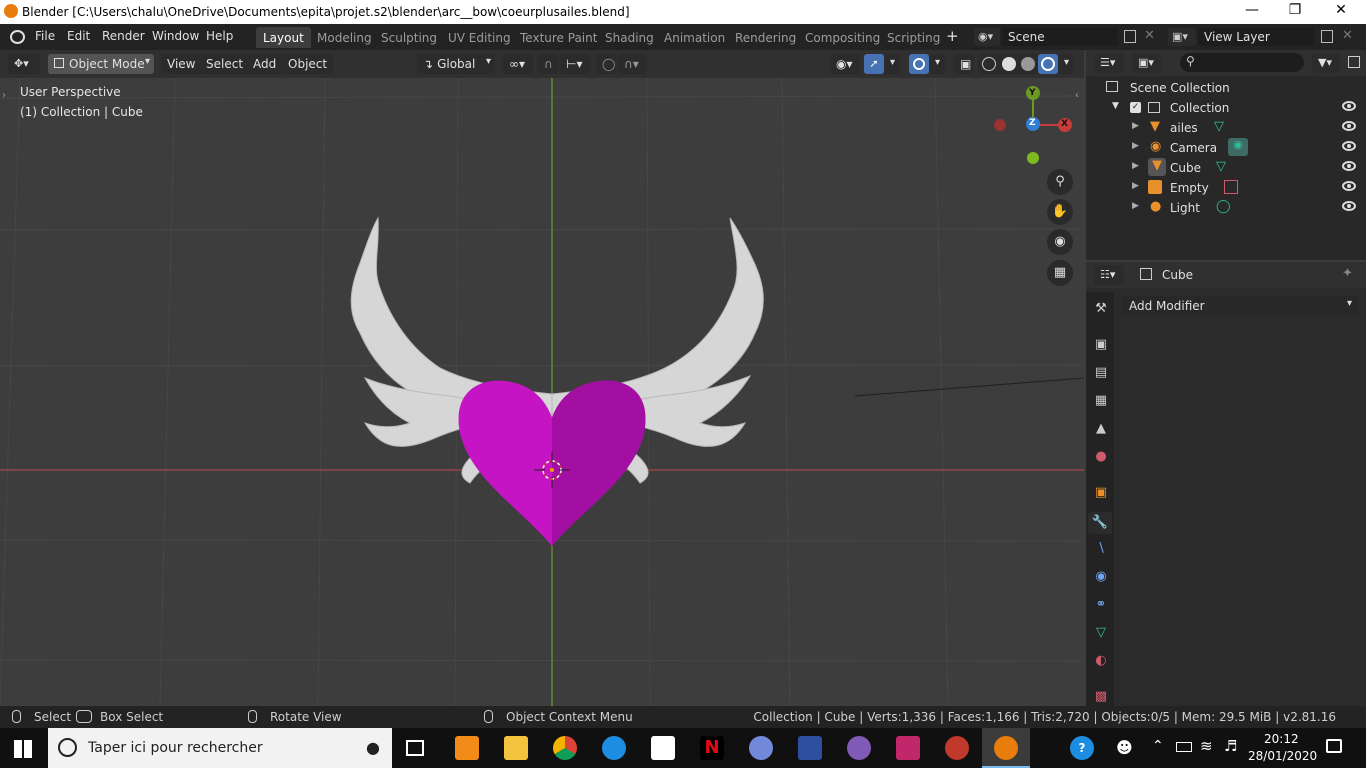 The image size is (1366, 768). I want to click on tab-modeling: Modeling, so click(344, 37).